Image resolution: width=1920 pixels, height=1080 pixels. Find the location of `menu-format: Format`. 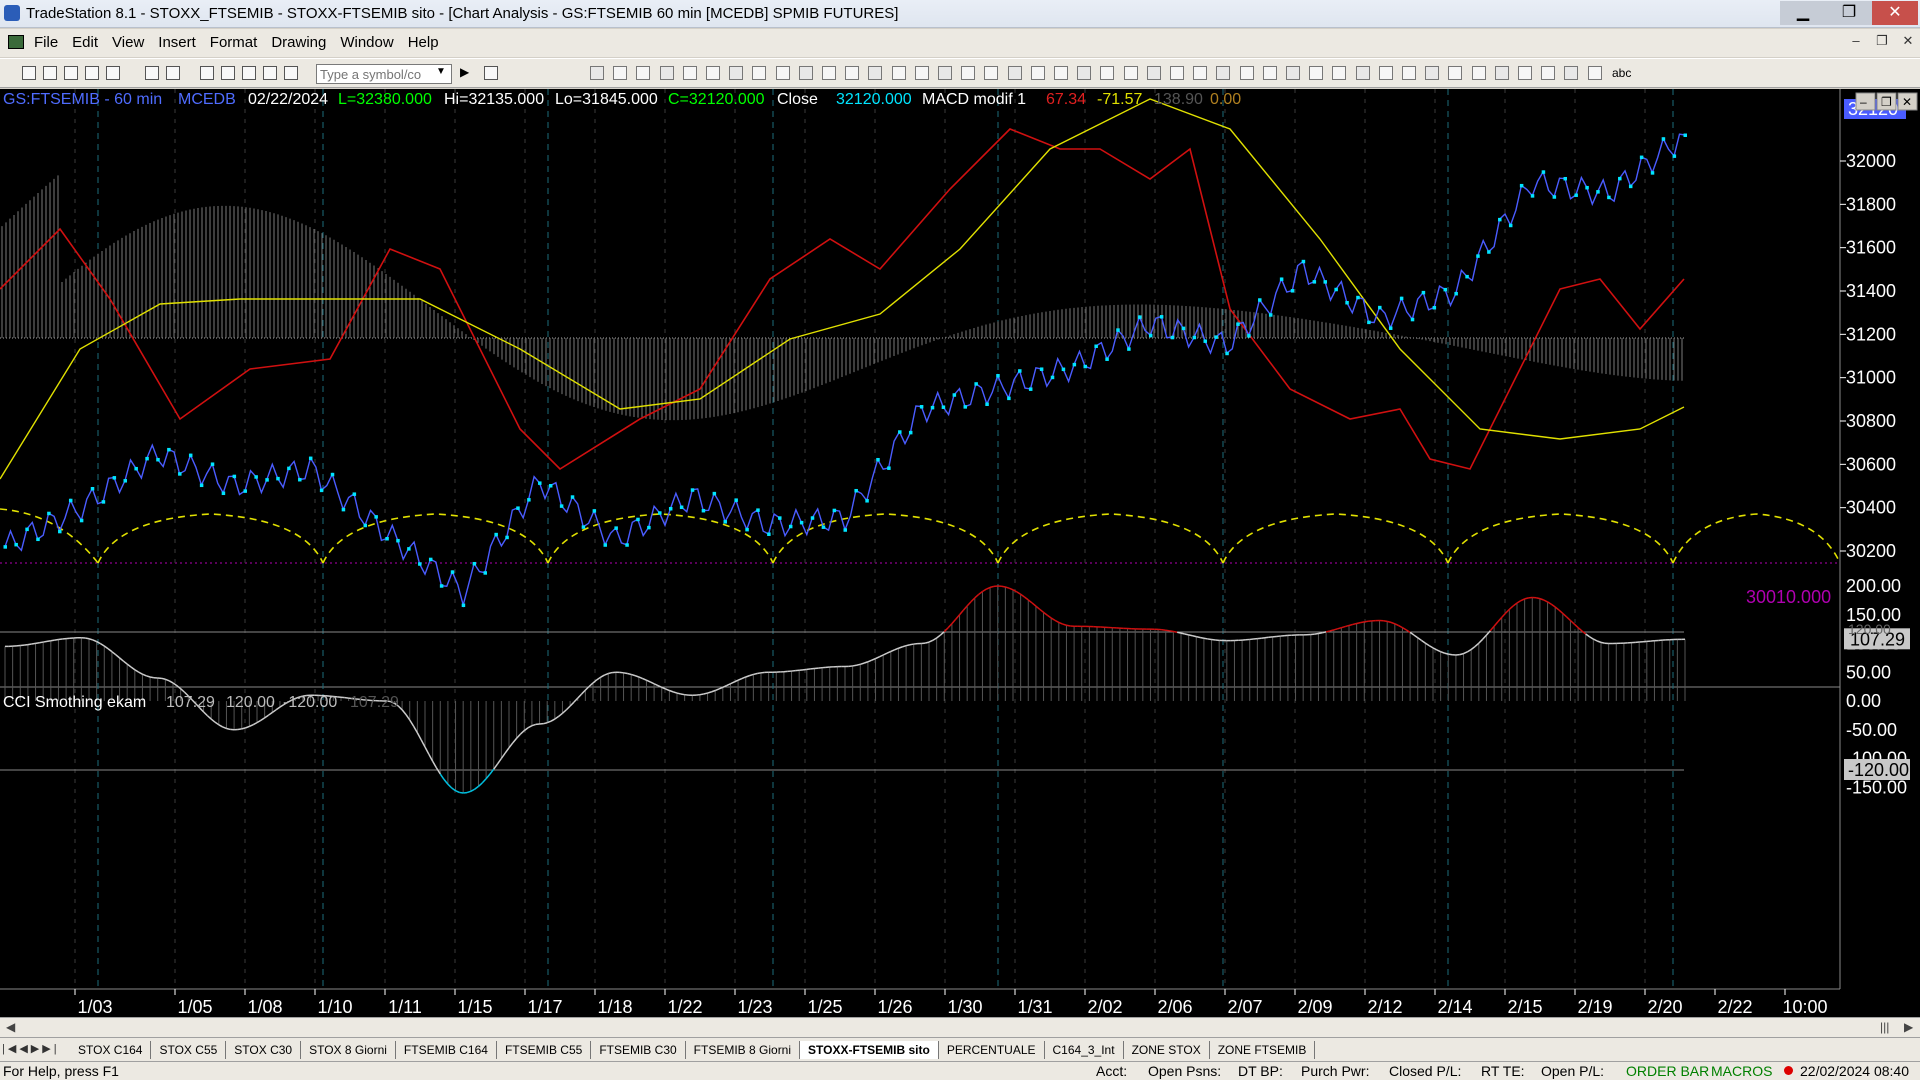

menu-format: Format is located at coordinates (234, 42).